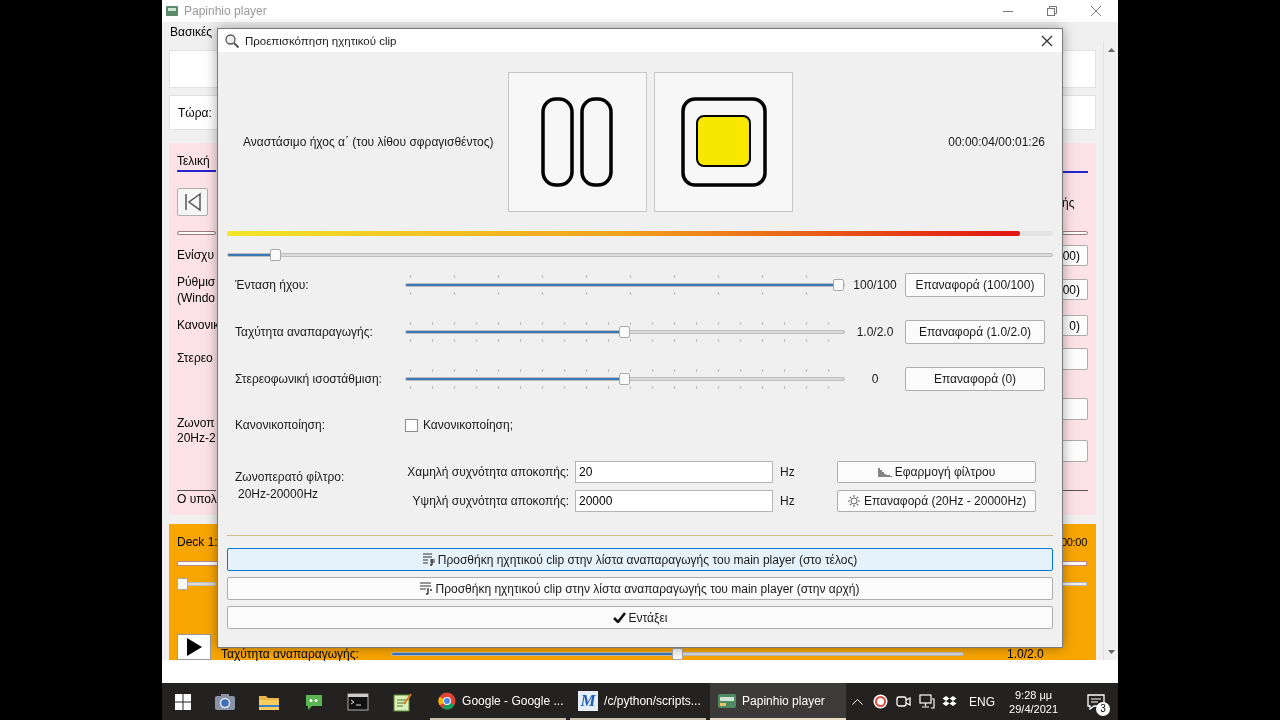  Describe the element at coordinates (402, 701) in the screenshot. I see `notepad-icon` at that location.